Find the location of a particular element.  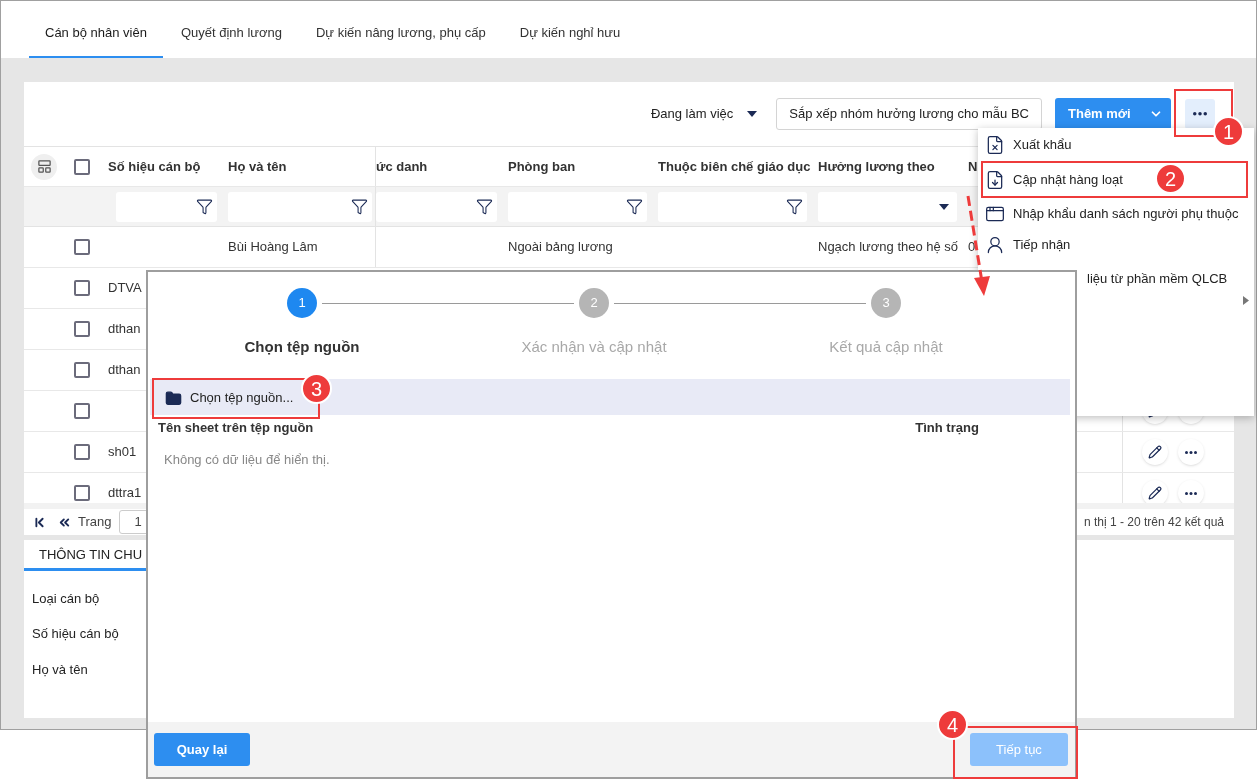

table-cell-text: DTVA is located at coordinates (125, 288).